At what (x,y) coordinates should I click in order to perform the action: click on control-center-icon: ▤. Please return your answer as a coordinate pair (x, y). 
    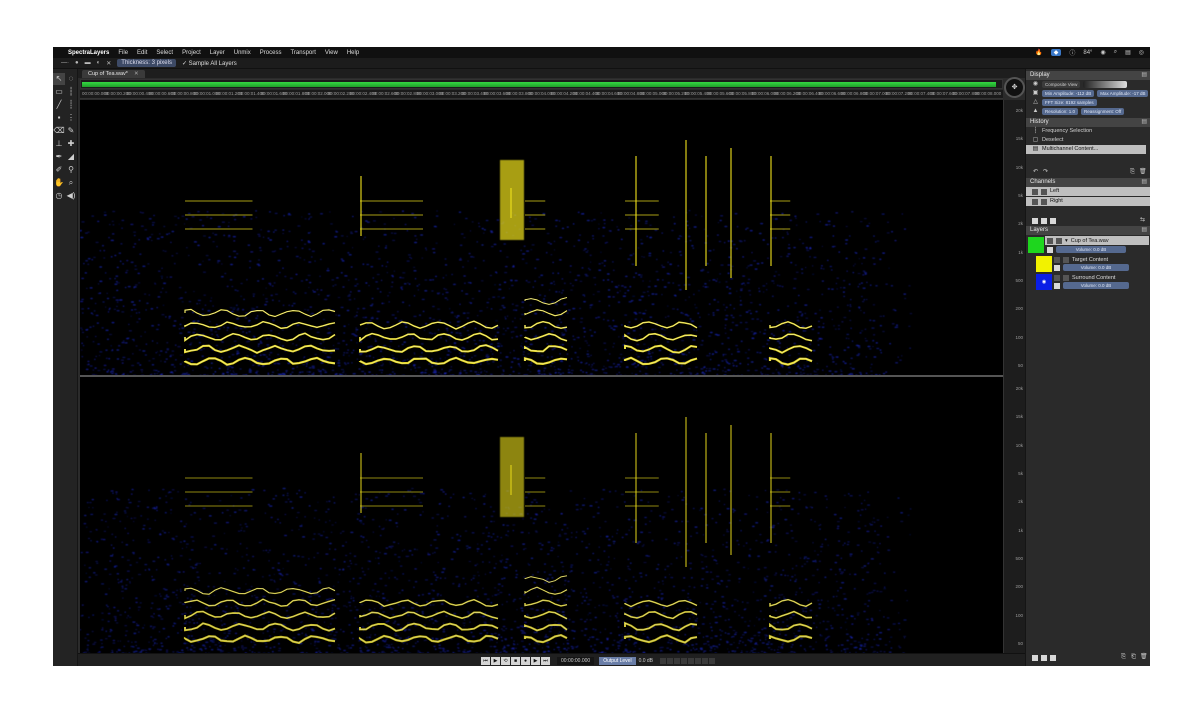
    Looking at the image, I should click on (1128, 52).